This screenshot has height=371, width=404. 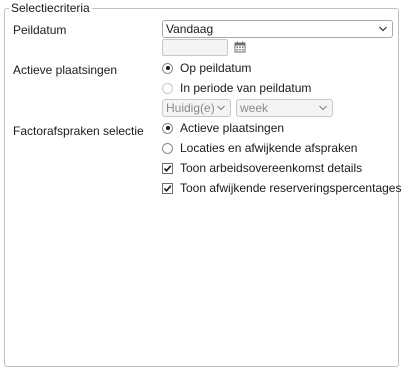 What do you see at coordinates (291, 188) in the screenshot?
I see `checkbox-reserveringspercentages-label: Toon afwijkende reserveringspercentages` at bounding box center [291, 188].